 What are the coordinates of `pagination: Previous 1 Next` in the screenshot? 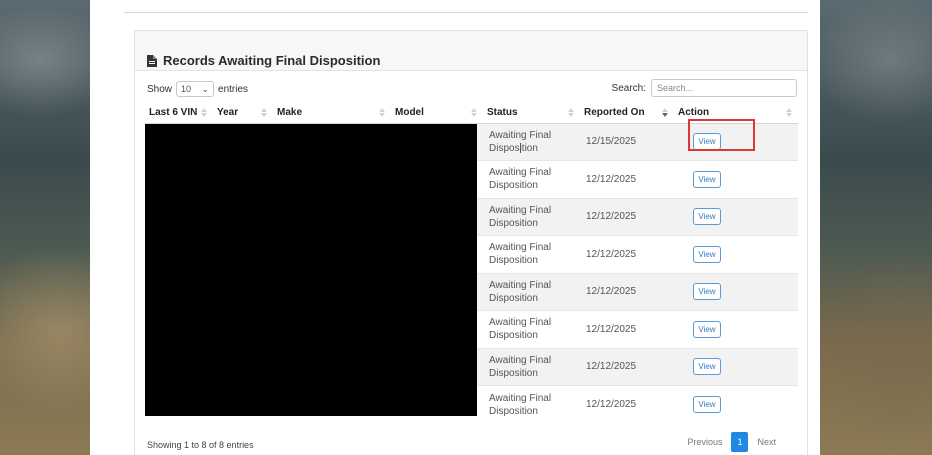 It's located at (731, 442).